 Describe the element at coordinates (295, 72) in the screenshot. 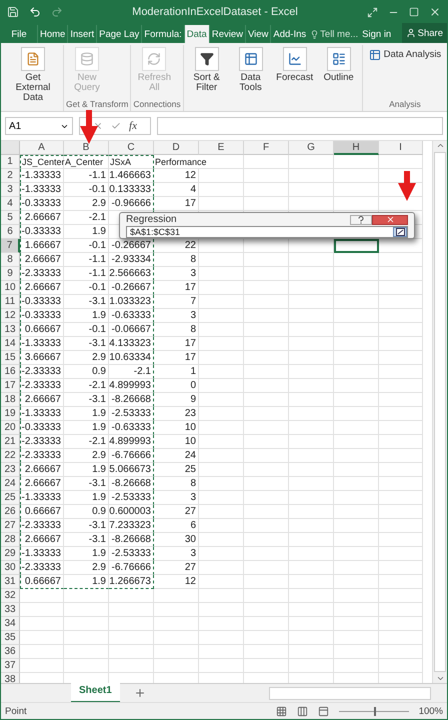

I see `ribbon-button: Forecast` at that location.